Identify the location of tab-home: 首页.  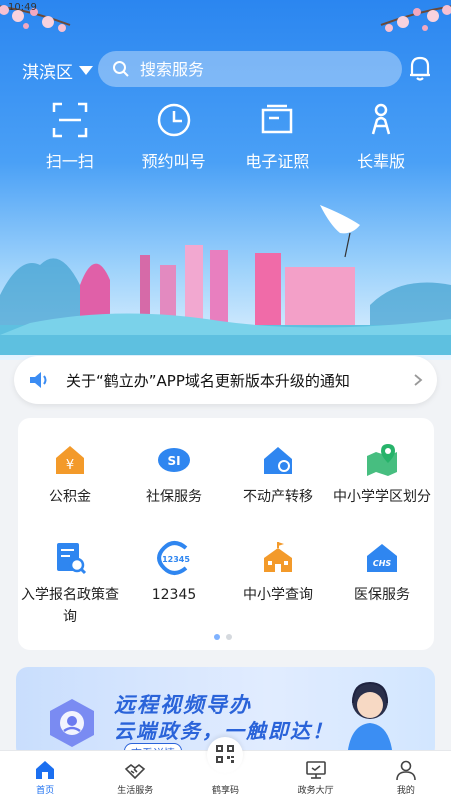
(45, 776).